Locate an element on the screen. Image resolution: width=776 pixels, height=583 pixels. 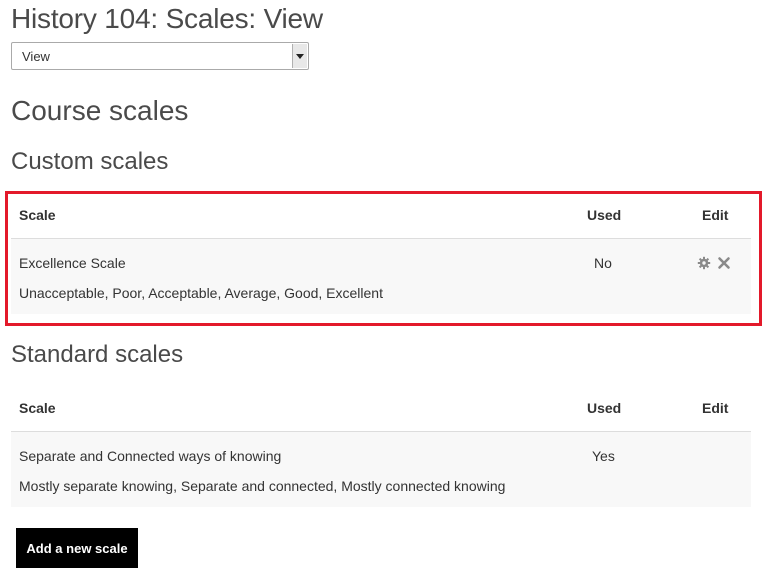
page-title: History 104: Scales: View is located at coordinates (167, 18).